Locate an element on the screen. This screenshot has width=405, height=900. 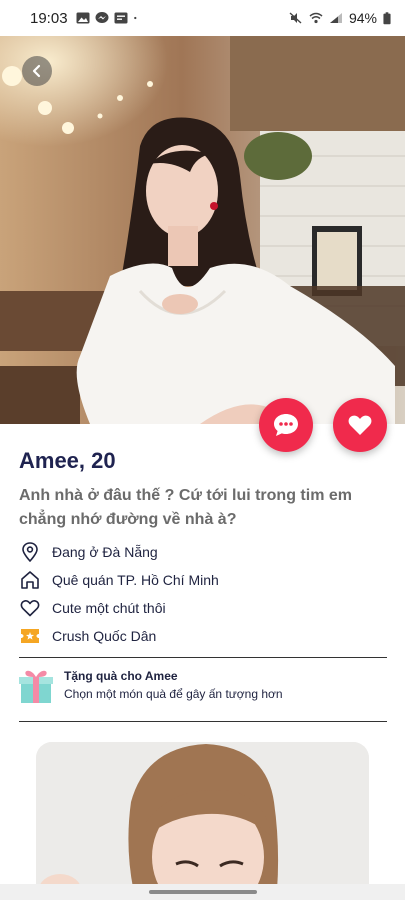
like-button is located at coordinates (360, 425).